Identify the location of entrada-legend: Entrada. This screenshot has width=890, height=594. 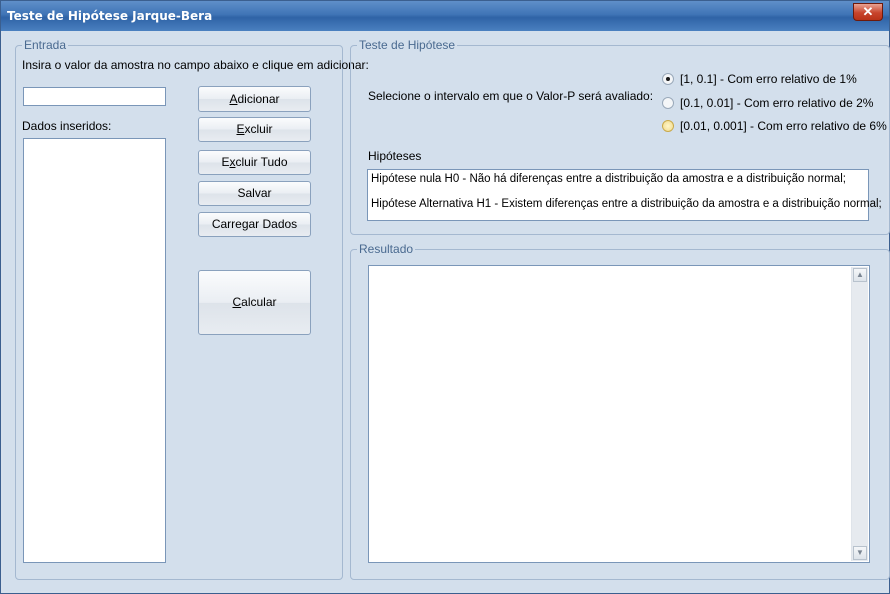
(45, 45).